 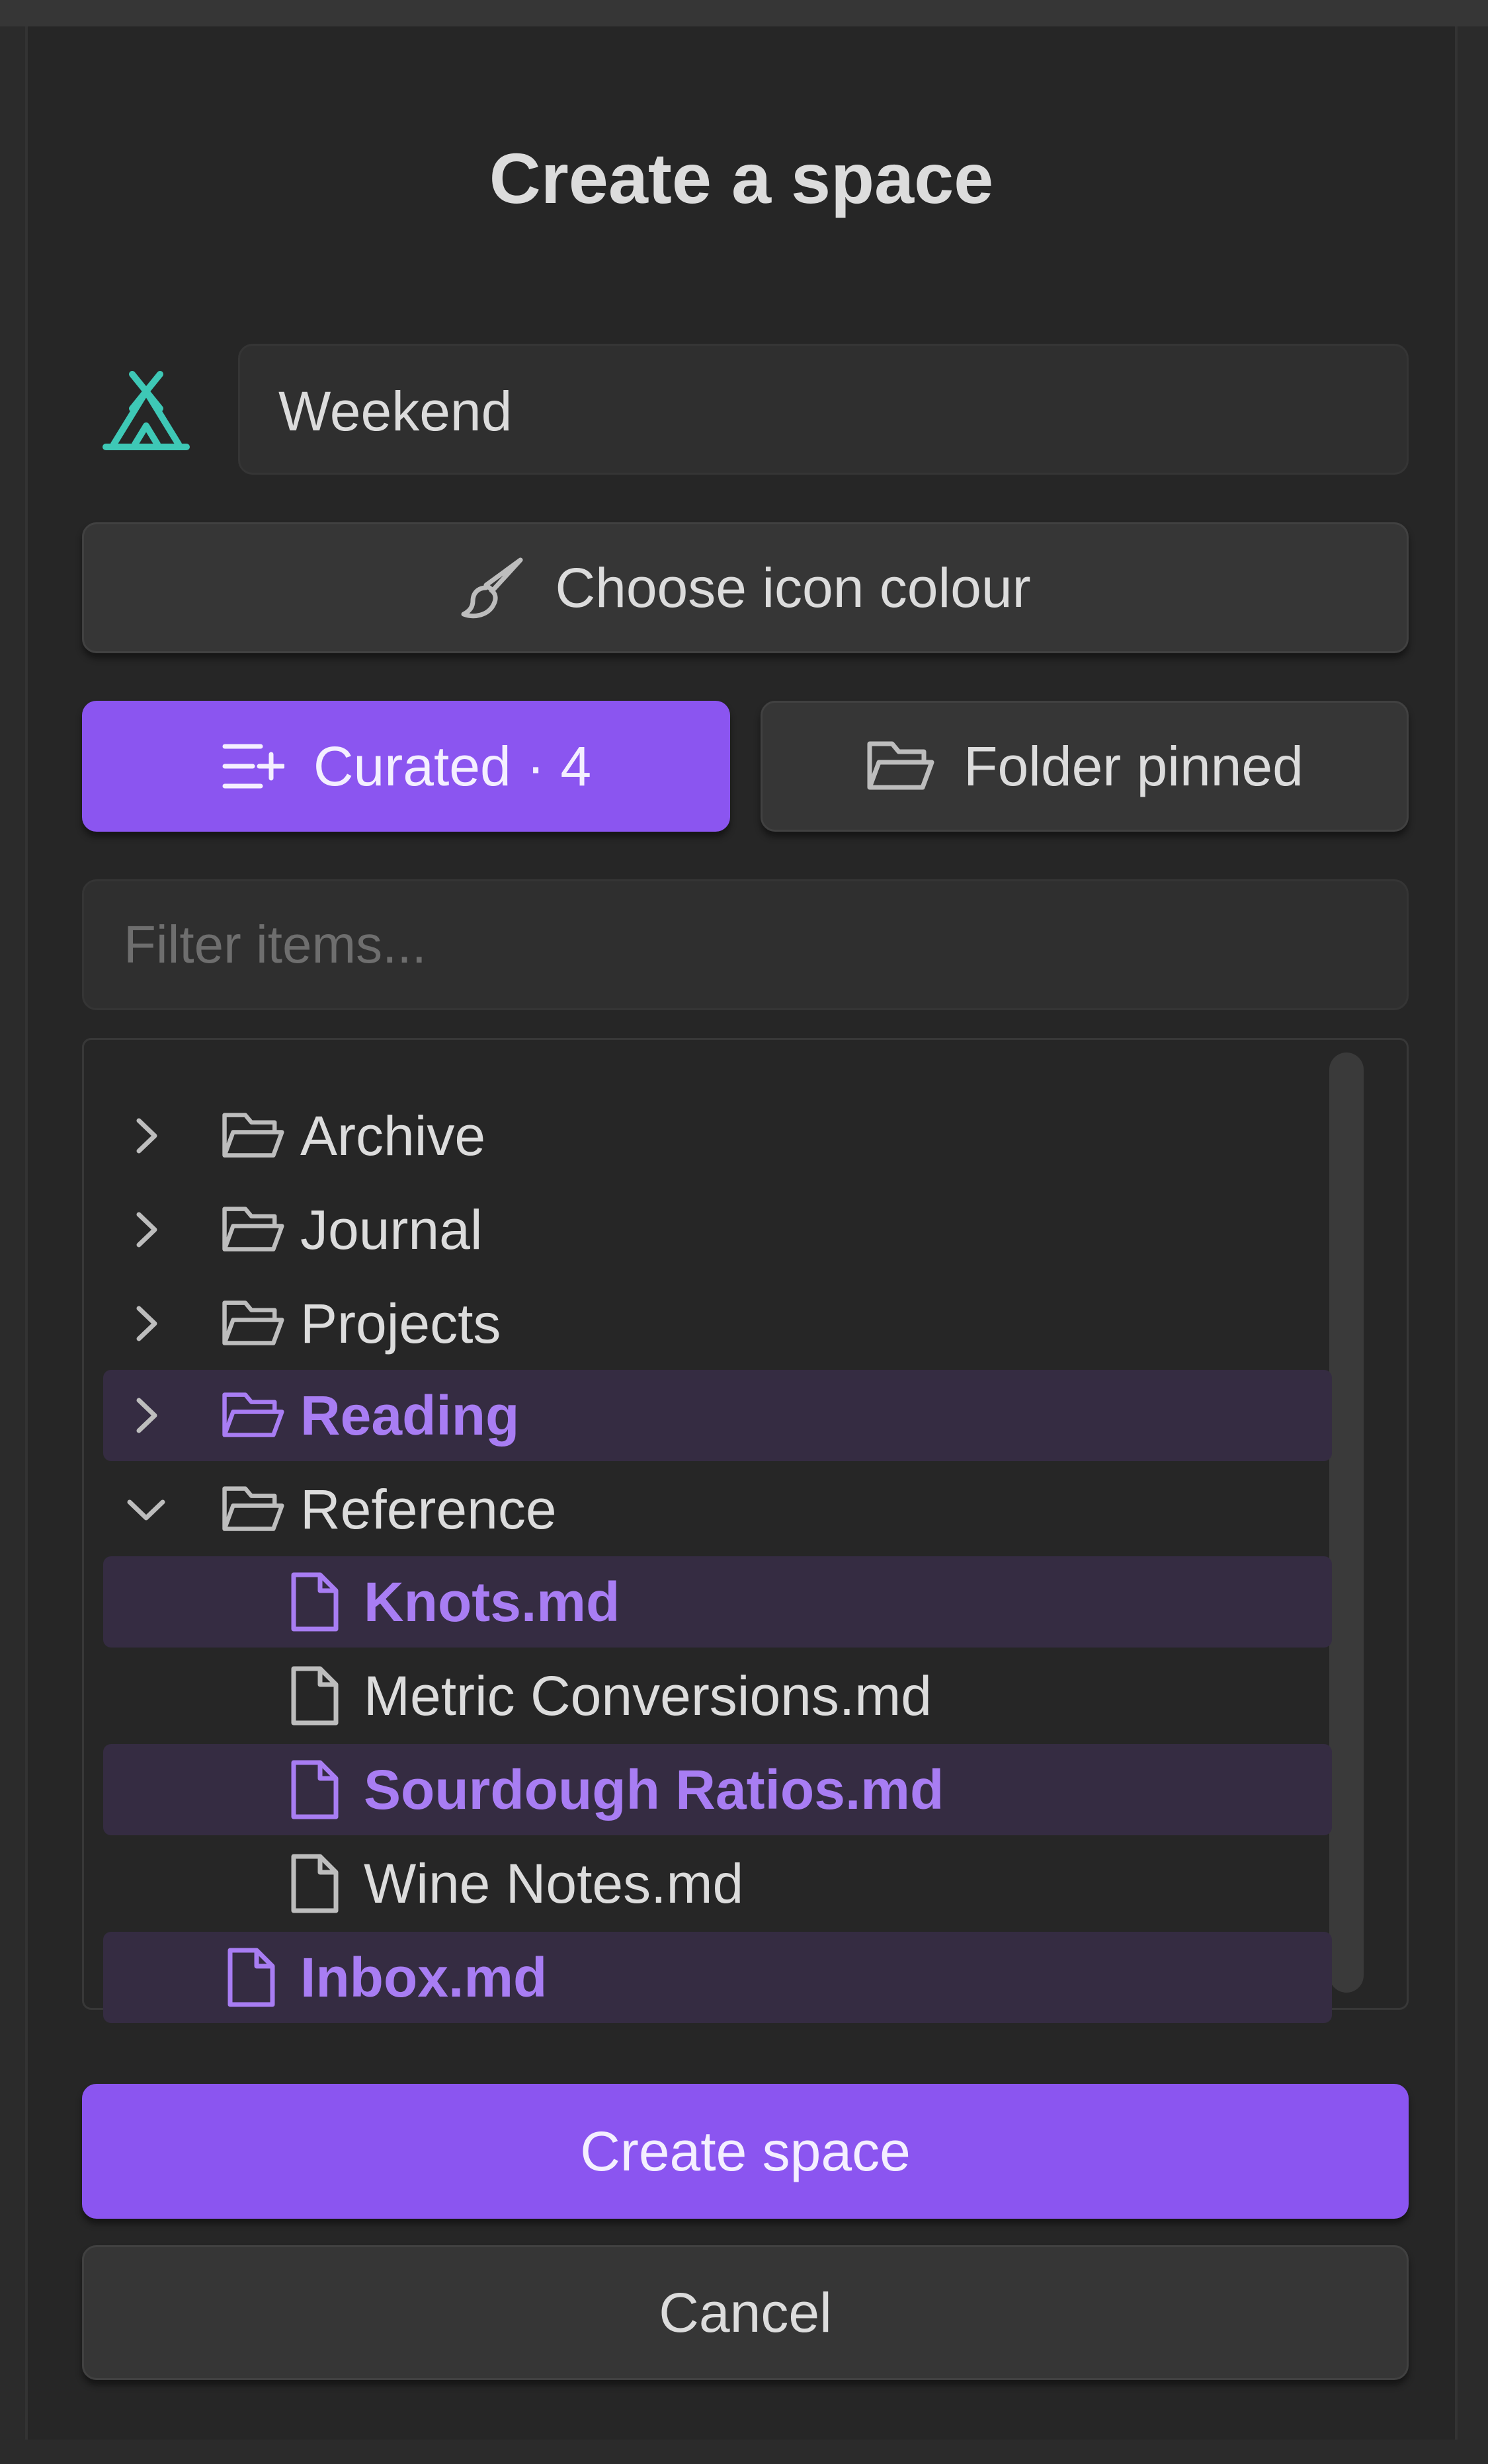 What do you see at coordinates (393, 1135) in the screenshot?
I see `tree-item-label: Archive` at bounding box center [393, 1135].